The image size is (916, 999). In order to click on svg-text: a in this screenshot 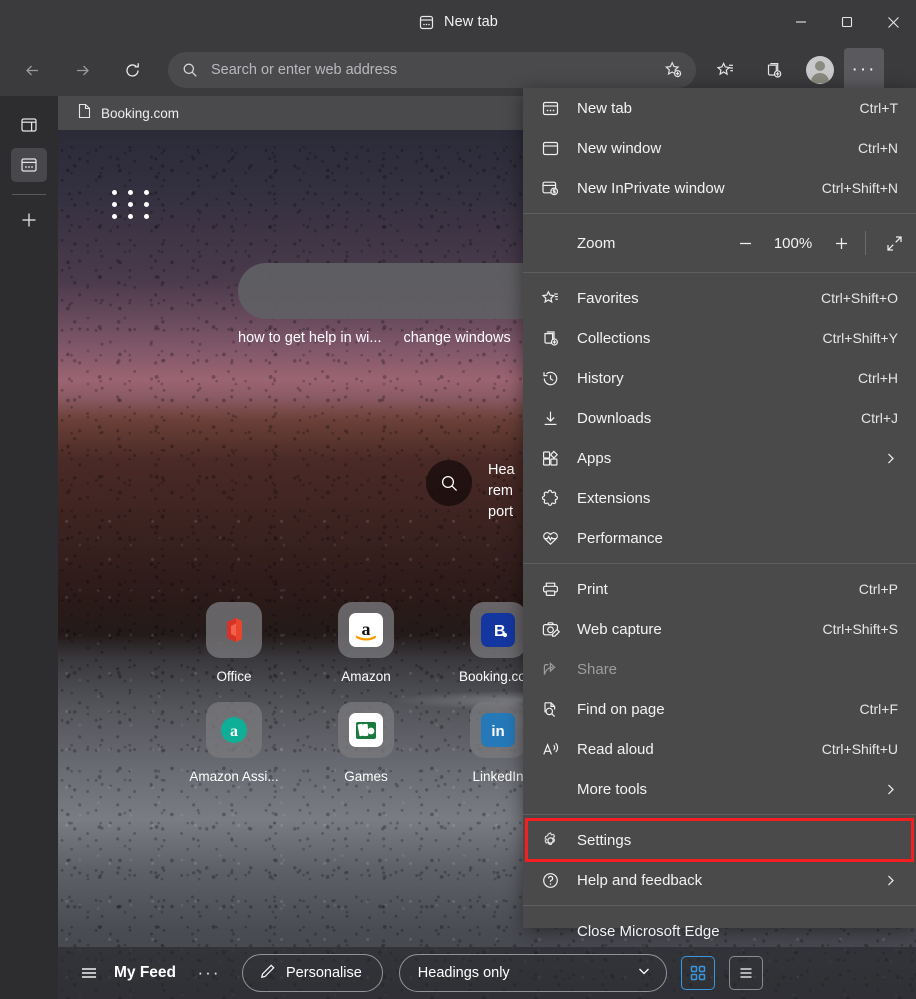, I will do `click(366, 629)`.